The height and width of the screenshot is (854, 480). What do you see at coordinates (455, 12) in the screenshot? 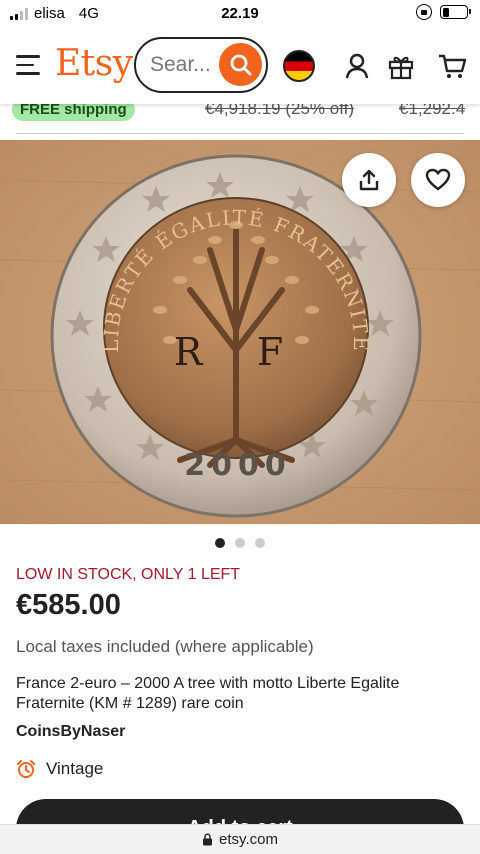
I see `battery-icon` at bounding box center [455, 12].